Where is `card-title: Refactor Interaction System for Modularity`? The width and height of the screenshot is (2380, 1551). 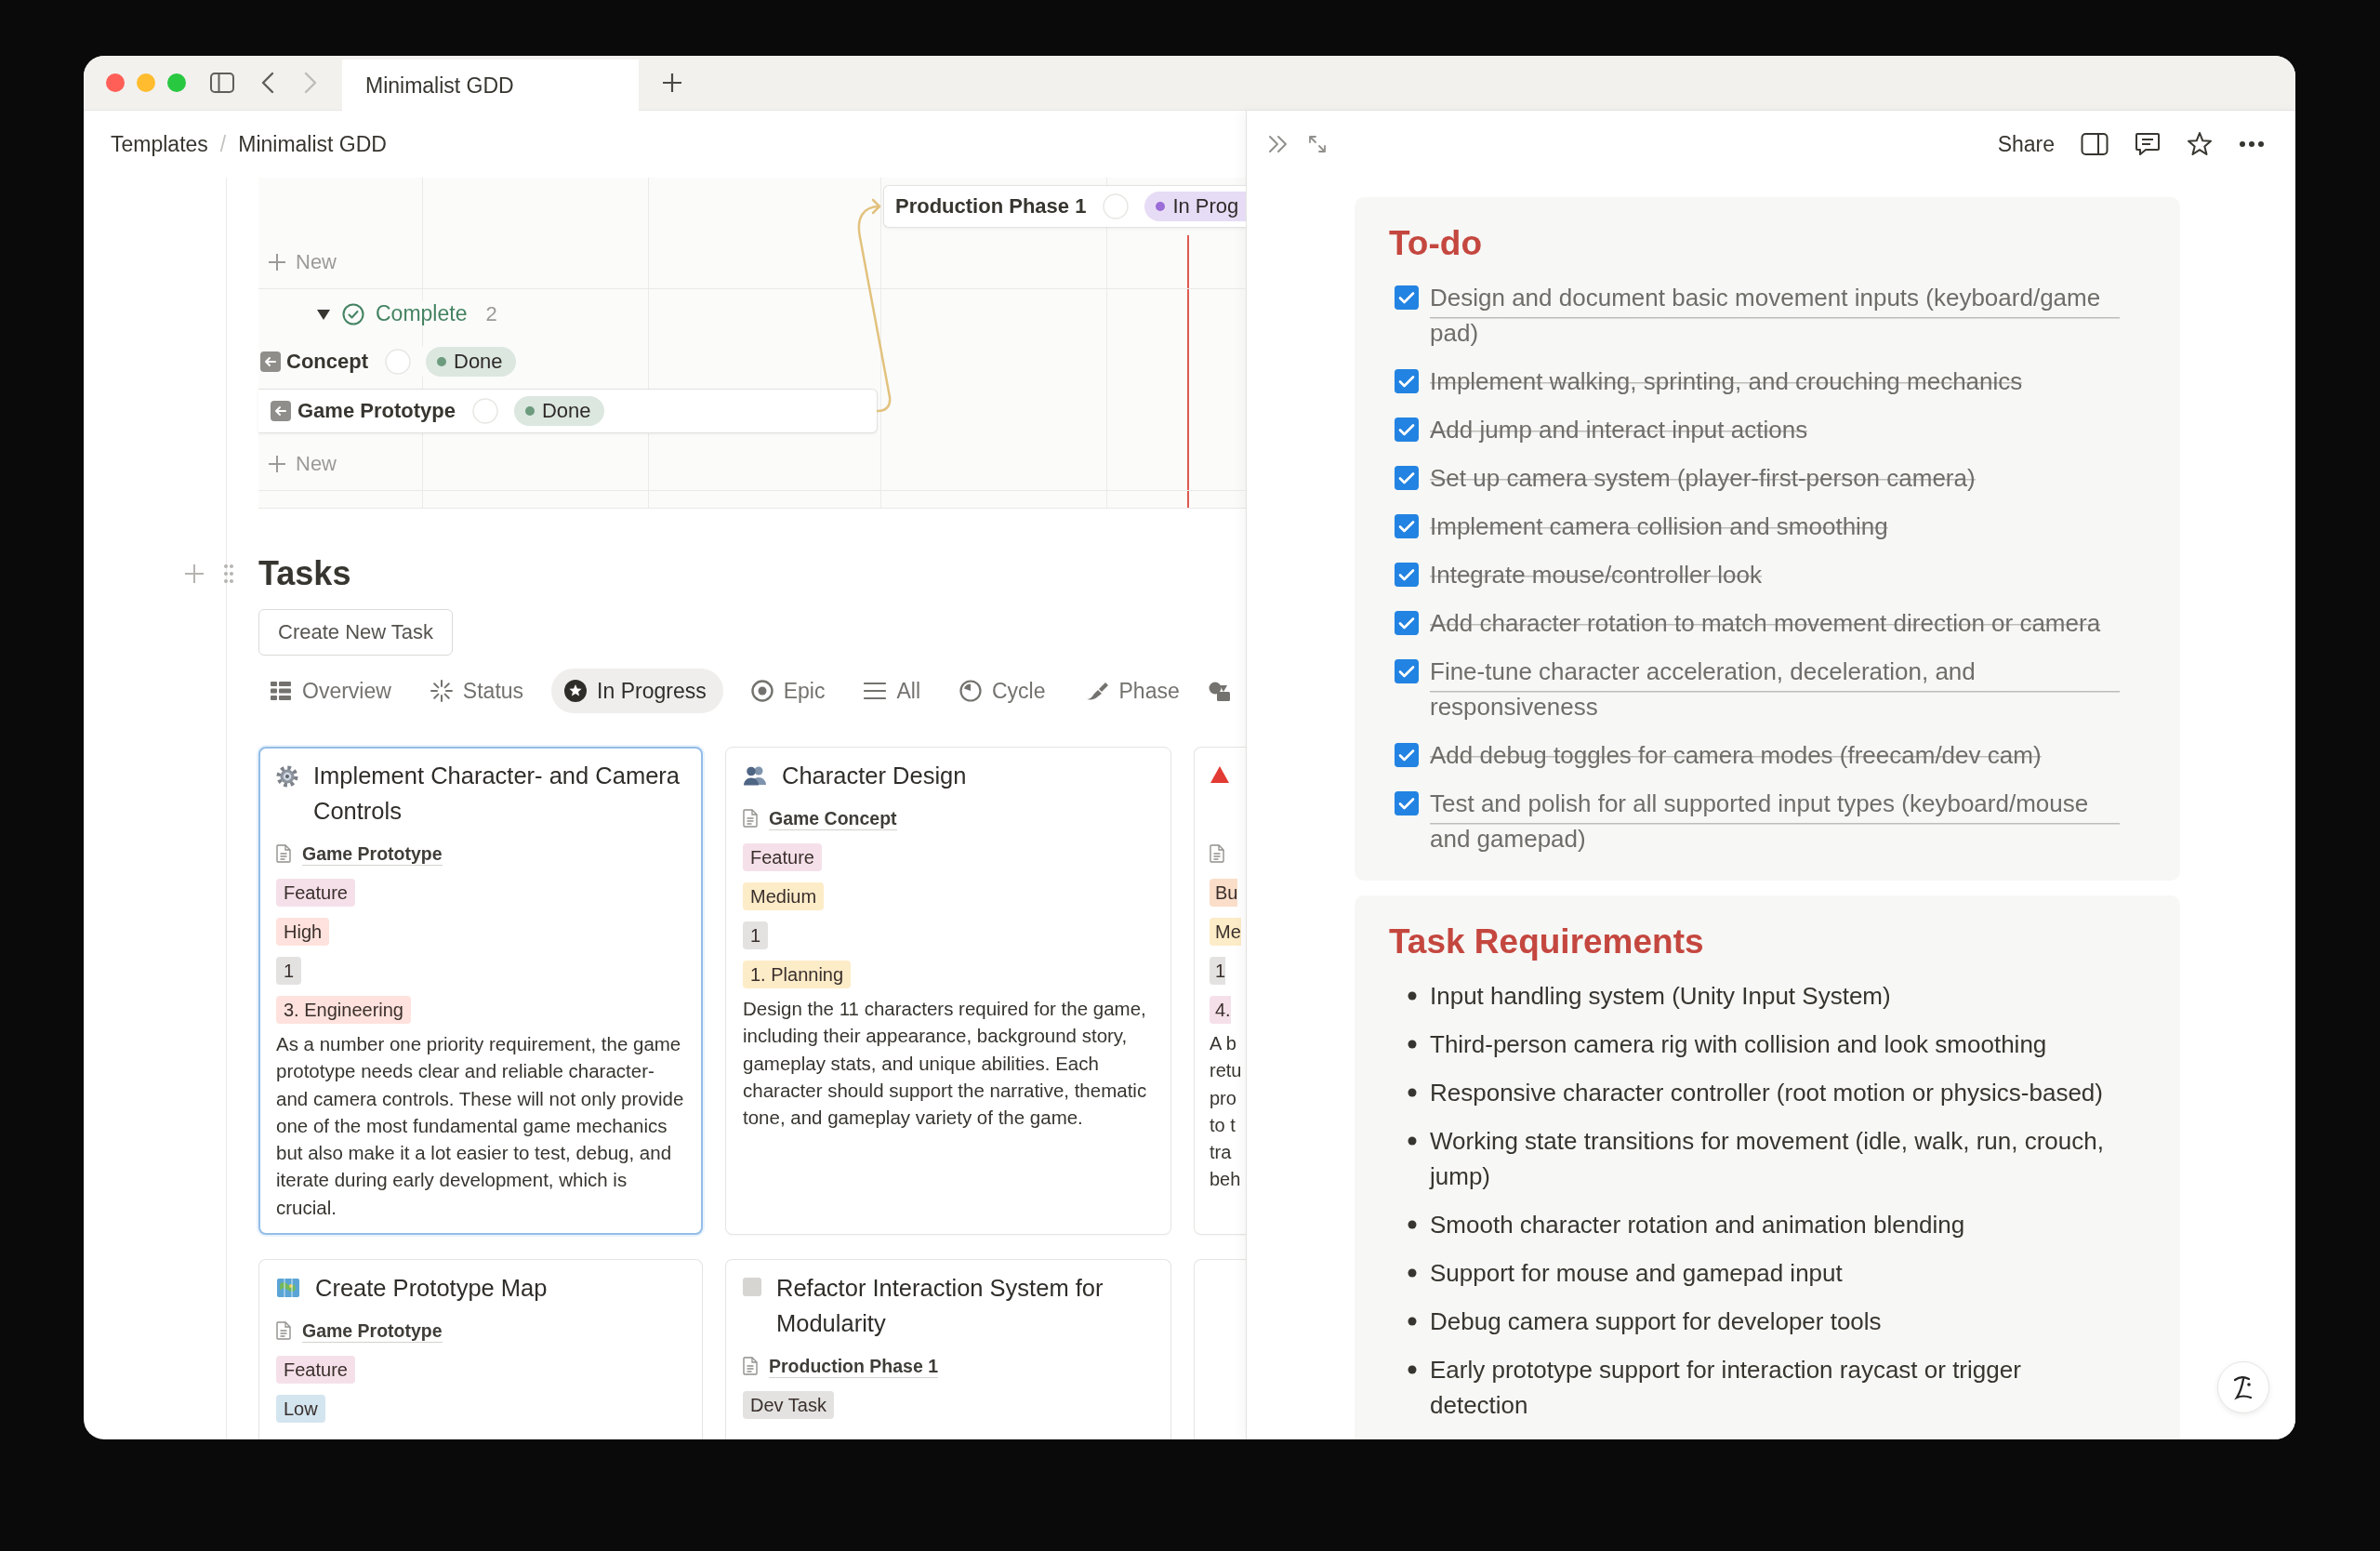 card-title: Refactor Interaction System for Modularity is located at coordinates (940, 1306).